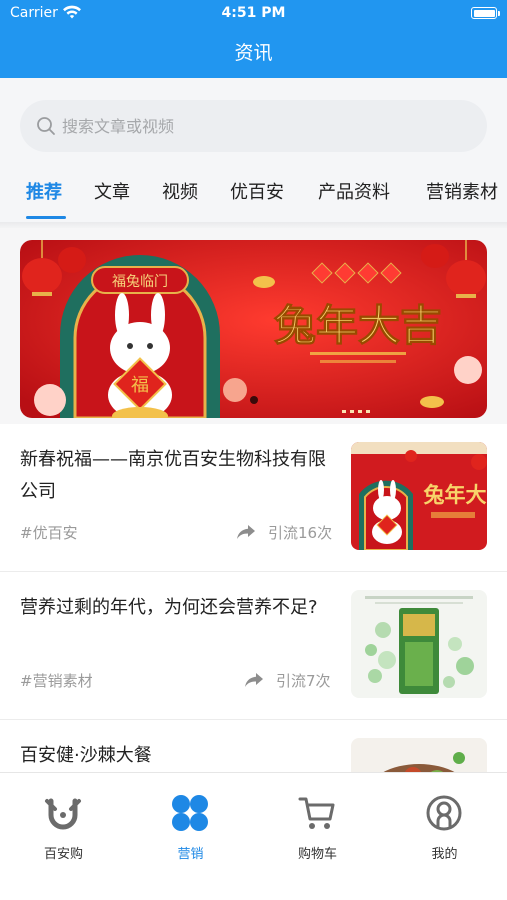 The width and height of the screenshot is (507, 900). What do you see at coordinates (253, 39) in the screenshot?
I see `top-bar: Carrier 4:51 PM 资讯` at bounding box center [253, 39].